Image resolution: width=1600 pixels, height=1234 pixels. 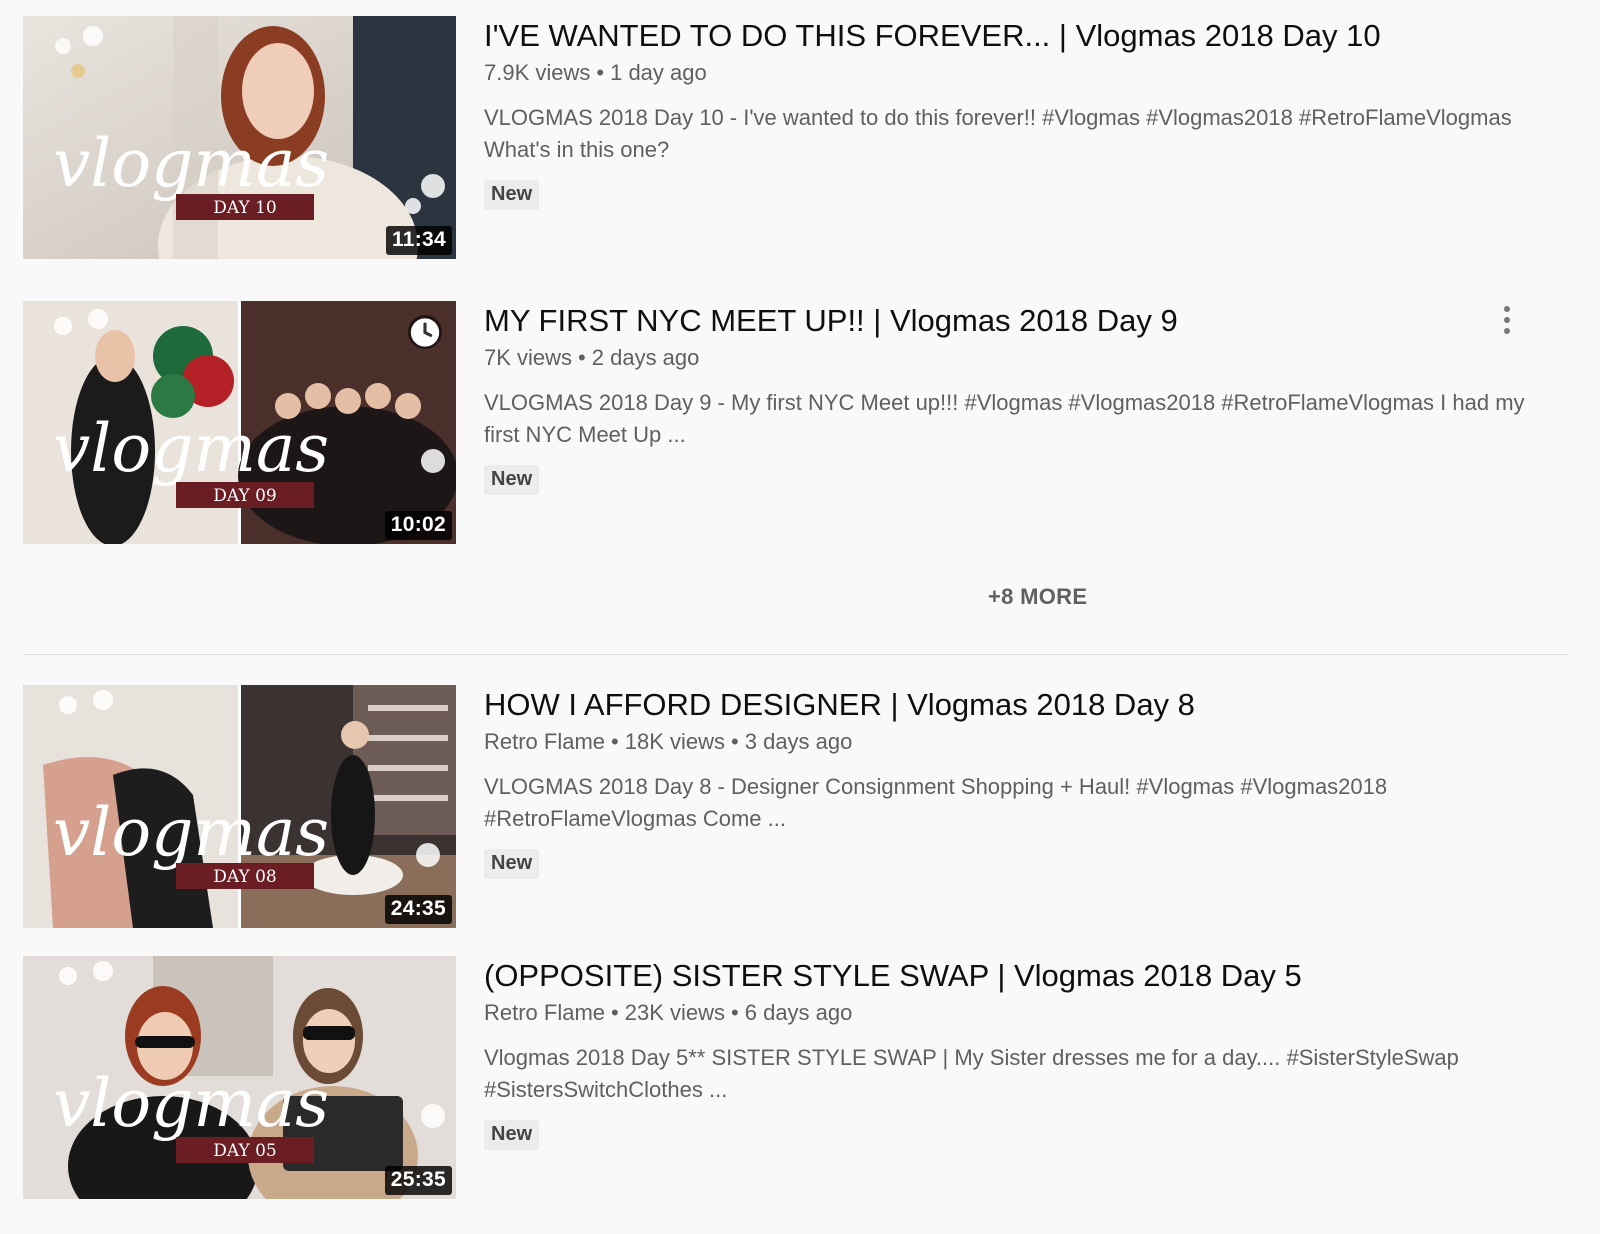 What do you see at coordinates (798, 1012) in the screenshot?
I see `upload-age: 6 days ago` at bounding box center [798, 1012].